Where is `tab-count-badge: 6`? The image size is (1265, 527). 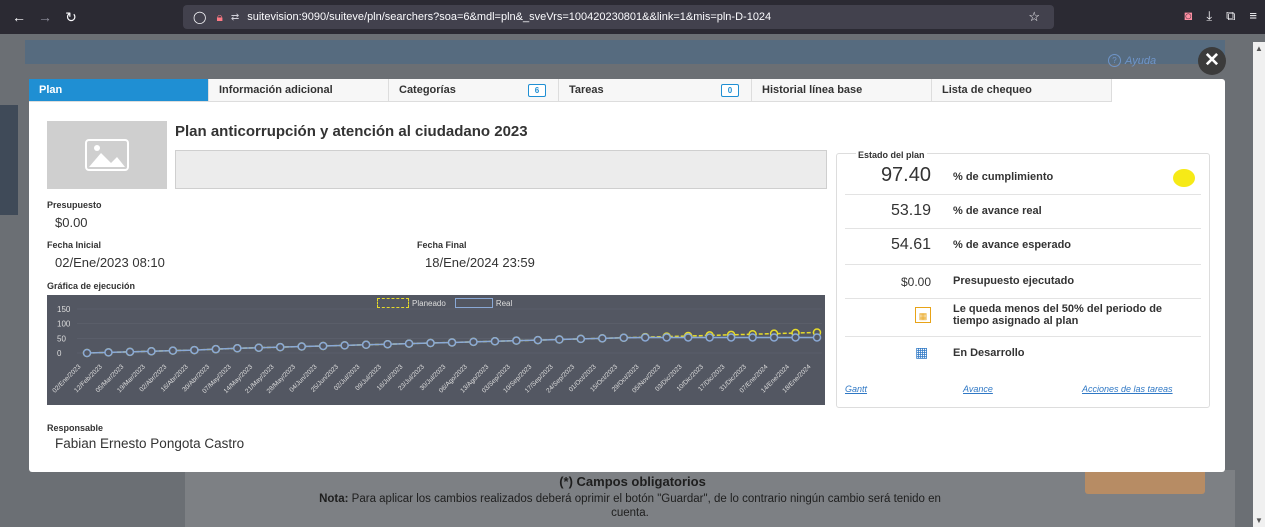 tab-count-badge: 6 is located at coordinates (537, 90).